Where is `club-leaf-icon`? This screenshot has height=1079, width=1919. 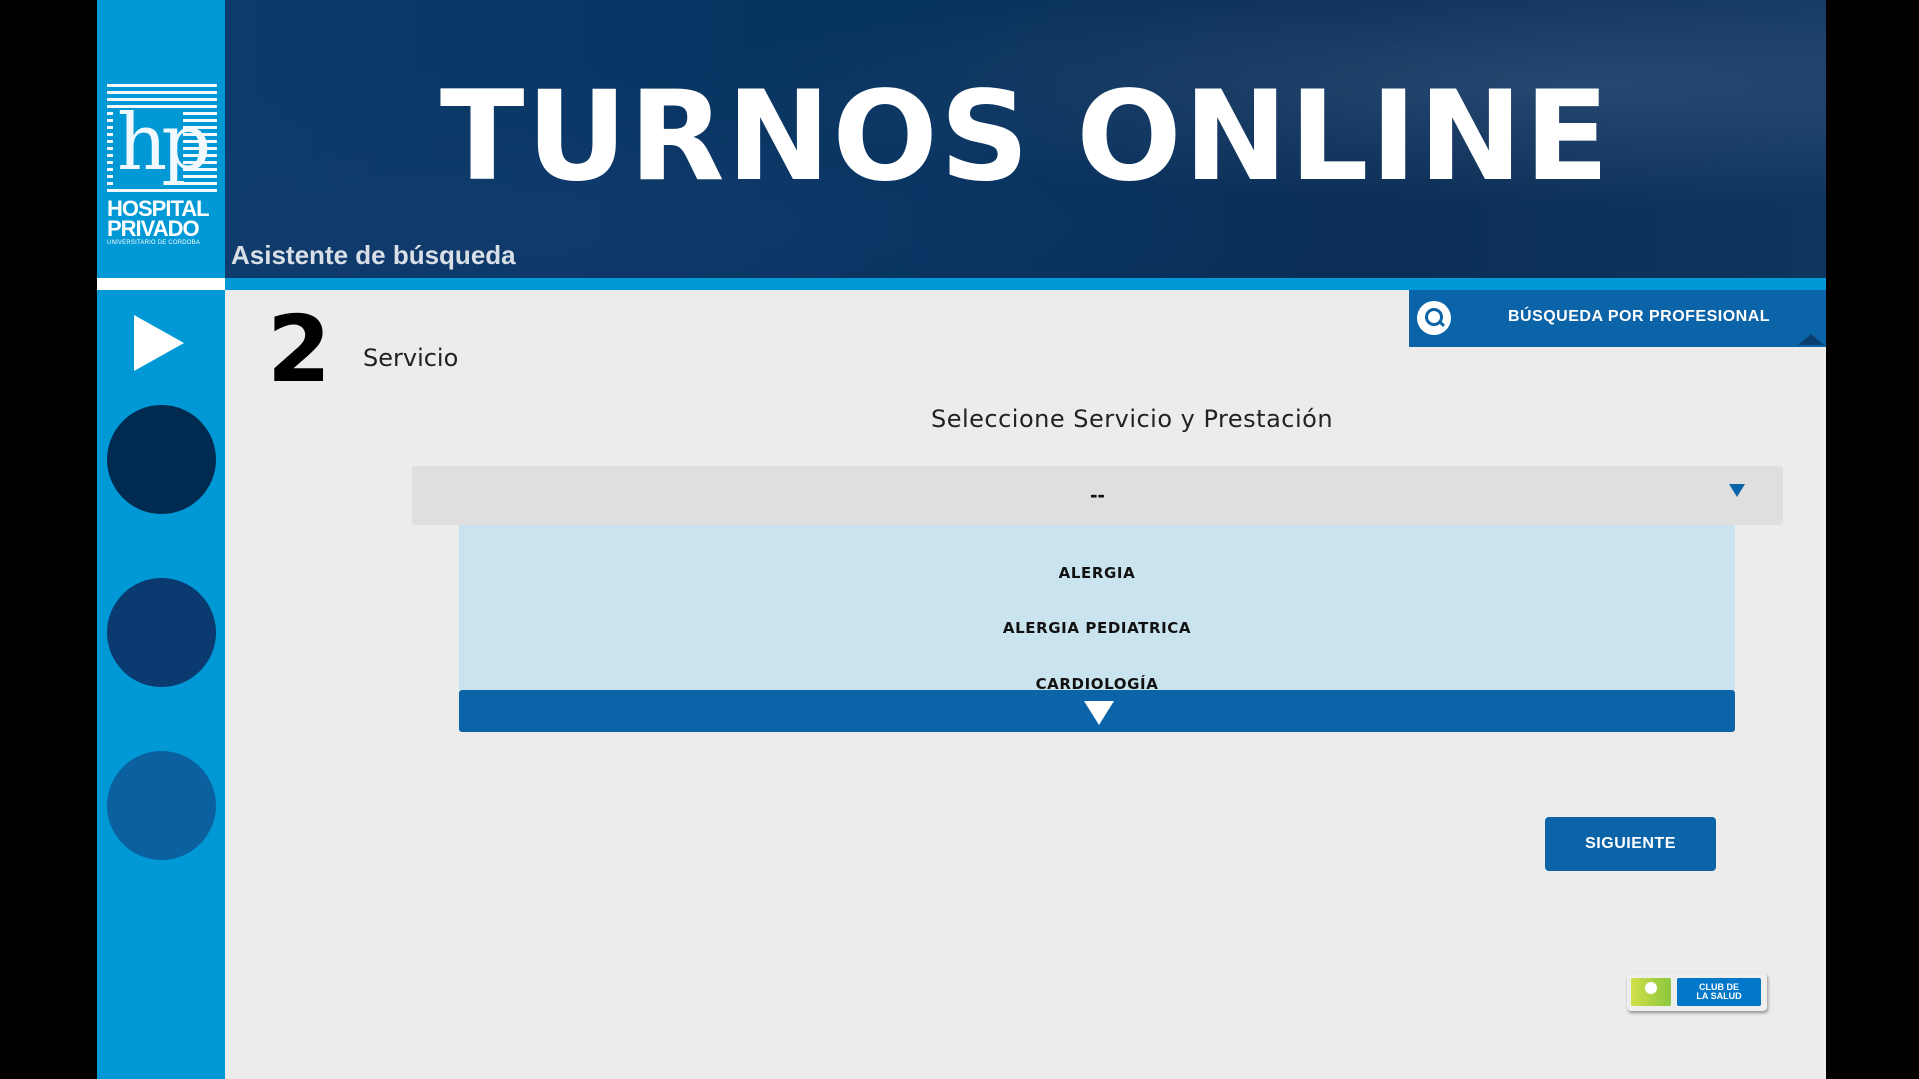 club-leaf-icon is located at coordinates (1651, 992).